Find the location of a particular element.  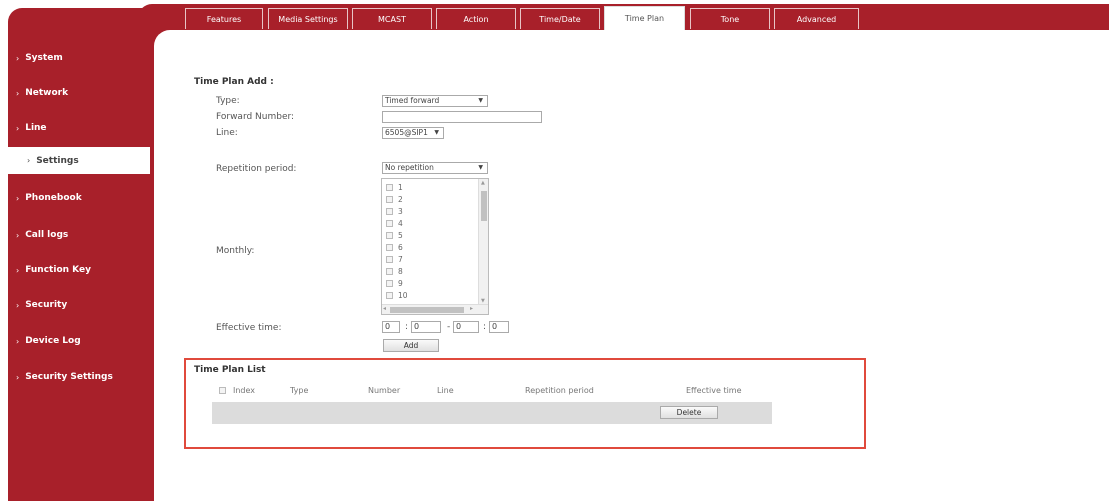

list-item: 1 is located at coordinates (394, 187).